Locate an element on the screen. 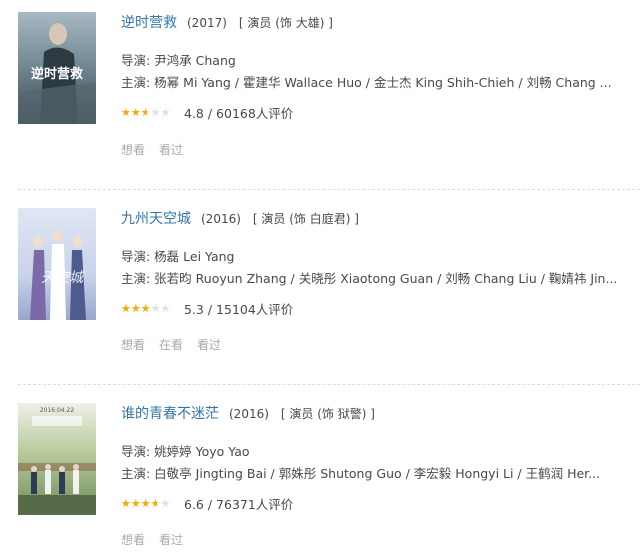 The width and height of the screenshot is (640, 556). rating-text: 4.8 / 60168人评价 is located at coordinates (239, 113).